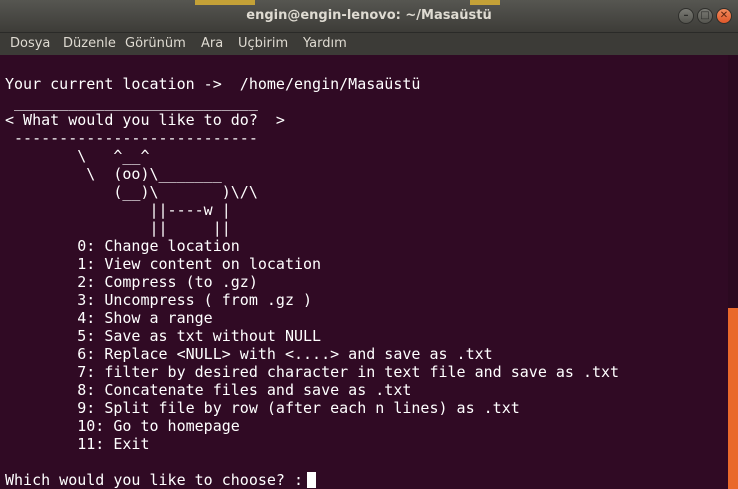 Image resolution: width=738 pixels, height=489 pixels. Describe the element at coordinates (155, 43) in the screenshot. I see `menu-gorunum: Görünüm` at that location.